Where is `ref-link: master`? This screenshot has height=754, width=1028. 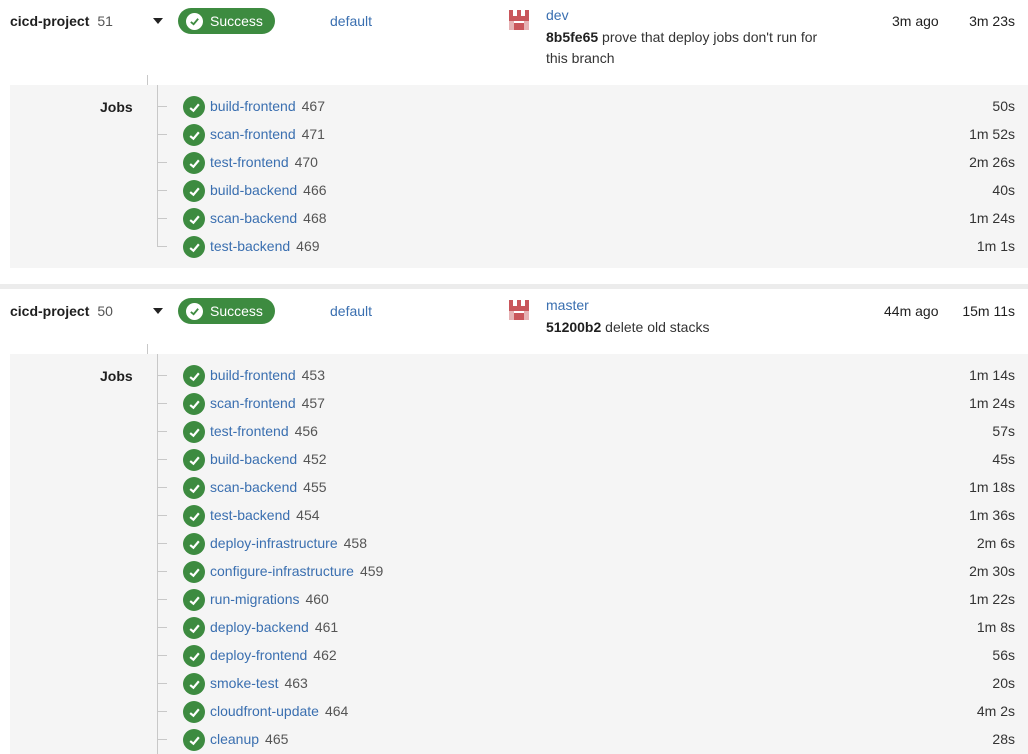 ref-link: master is located at coordinates (567, 305).